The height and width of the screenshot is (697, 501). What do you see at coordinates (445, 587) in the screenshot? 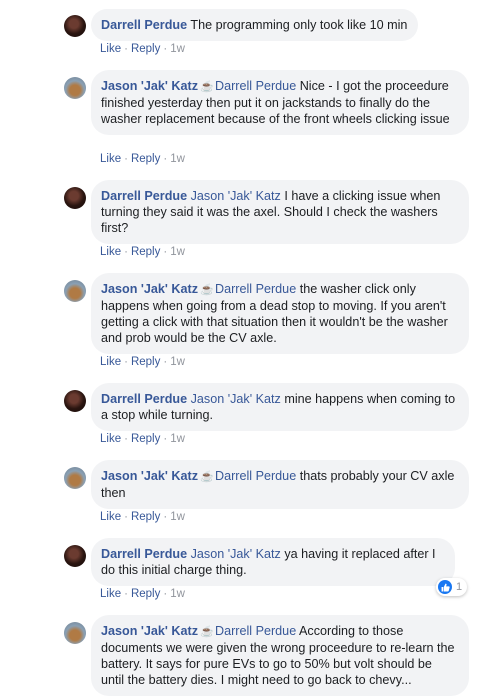
I see `thumbs-up-icon` at bounding box center [445, 587].